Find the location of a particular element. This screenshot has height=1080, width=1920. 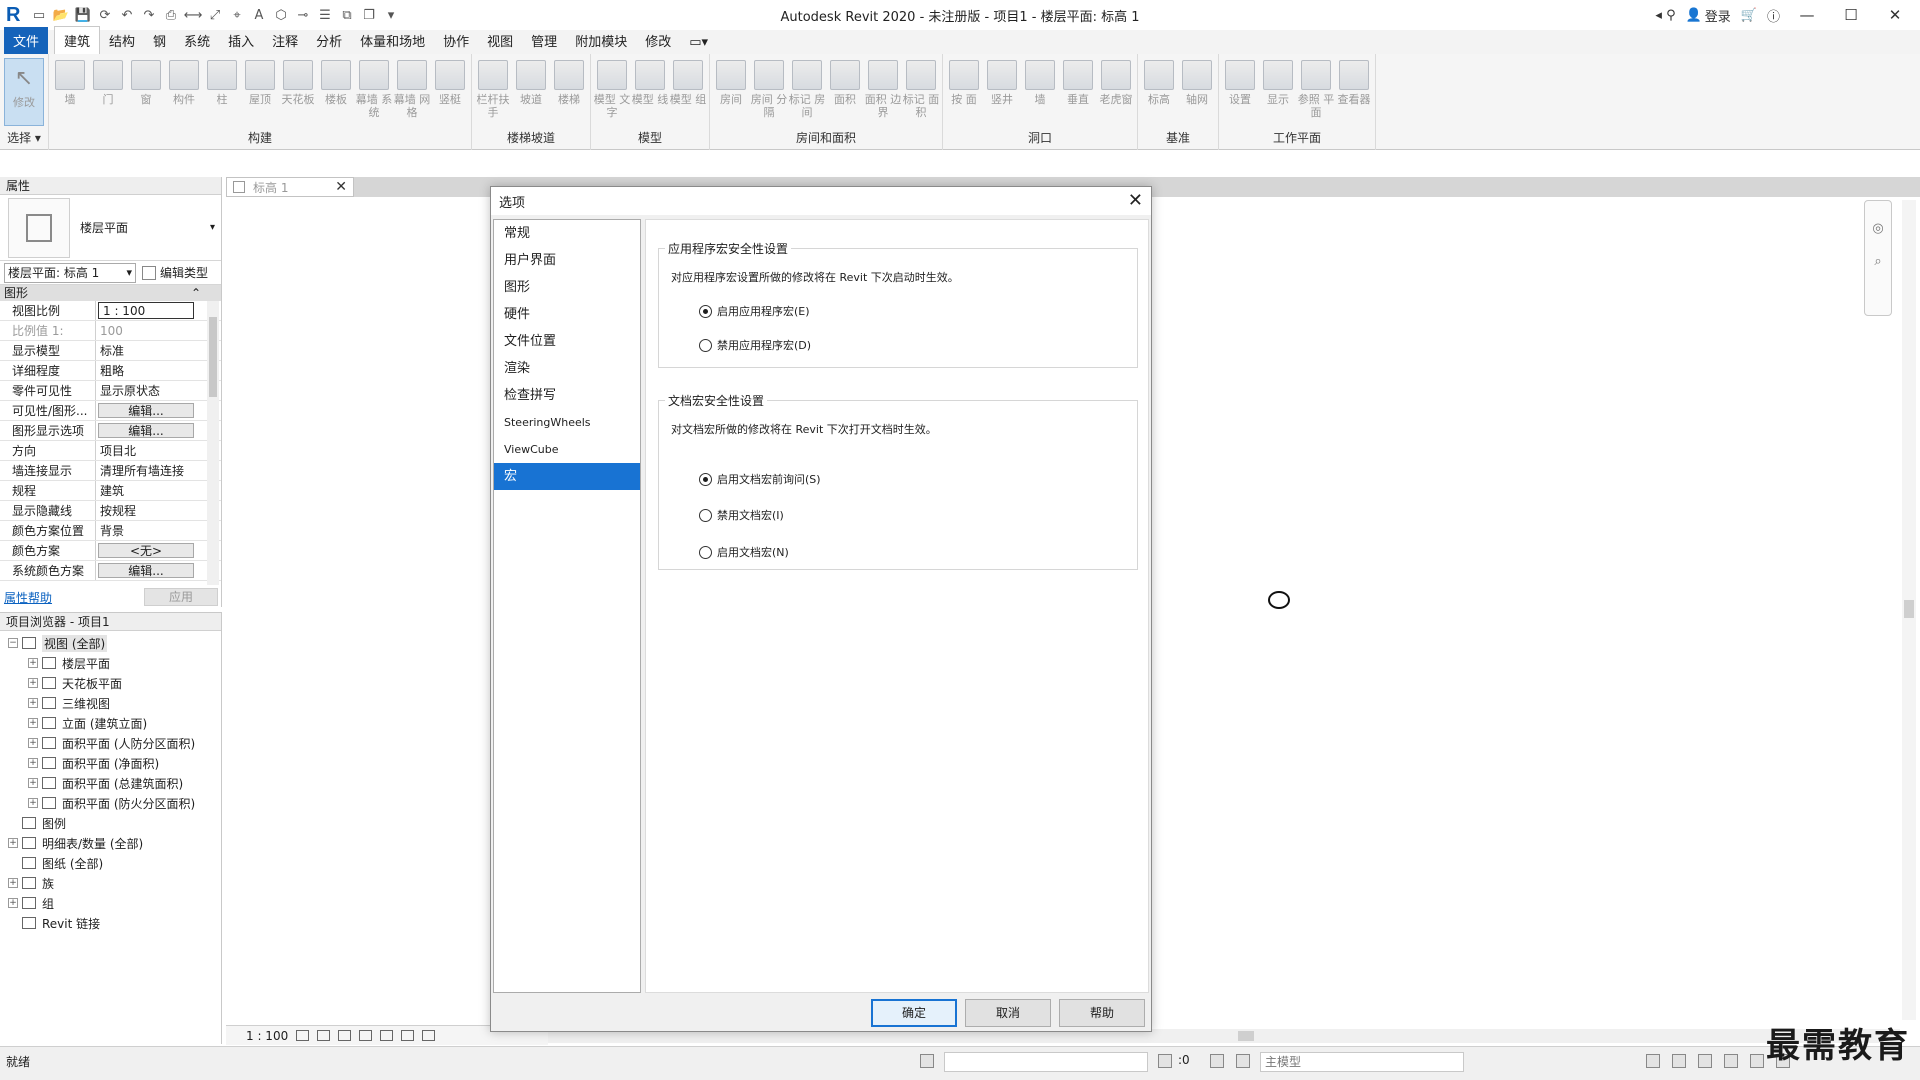

login-button: 👤 登录 is located at coordinates (1708, 15).